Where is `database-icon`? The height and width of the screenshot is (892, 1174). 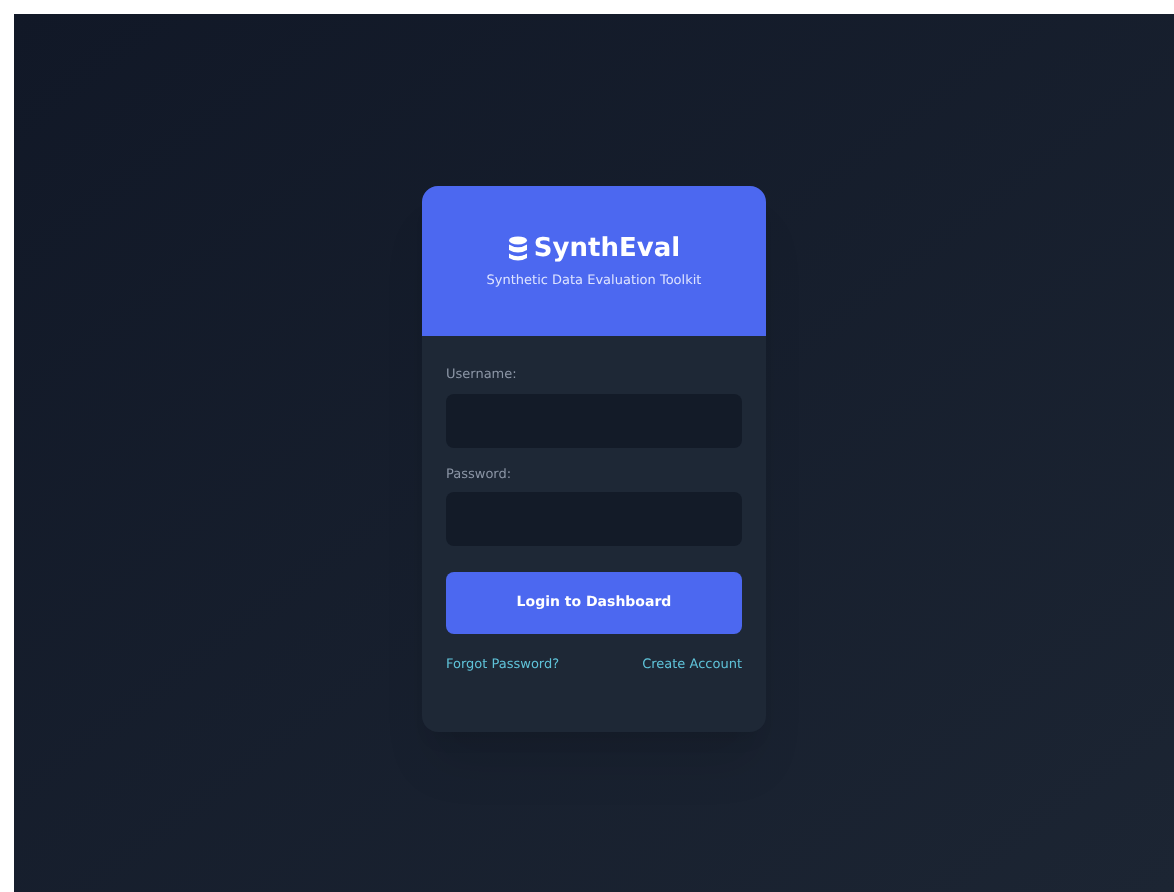 database-icon is located at coordinates (517, 248).